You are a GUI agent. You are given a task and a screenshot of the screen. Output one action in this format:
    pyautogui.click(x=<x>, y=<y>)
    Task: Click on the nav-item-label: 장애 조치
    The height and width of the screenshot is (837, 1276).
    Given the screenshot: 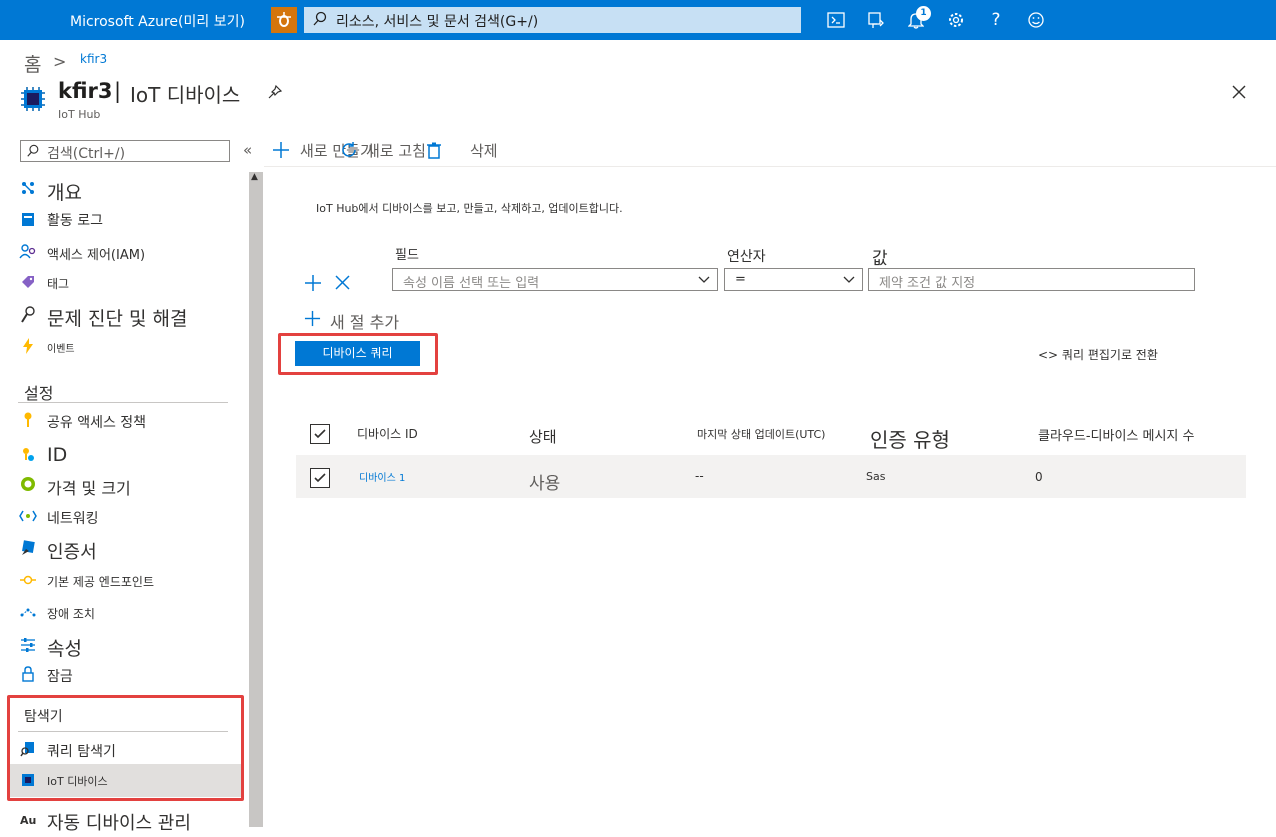 What is the action you would take?
    pyautogui.click(x=71, y=614)
    